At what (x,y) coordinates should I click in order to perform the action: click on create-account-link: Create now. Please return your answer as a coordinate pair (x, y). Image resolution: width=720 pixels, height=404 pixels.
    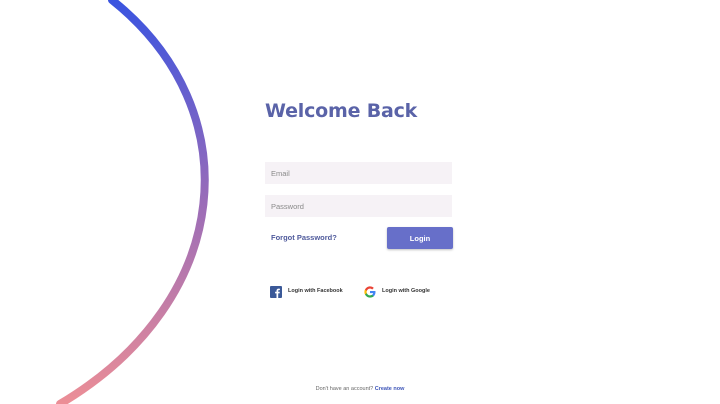
    Looking at the image, I should click on (390, 389).